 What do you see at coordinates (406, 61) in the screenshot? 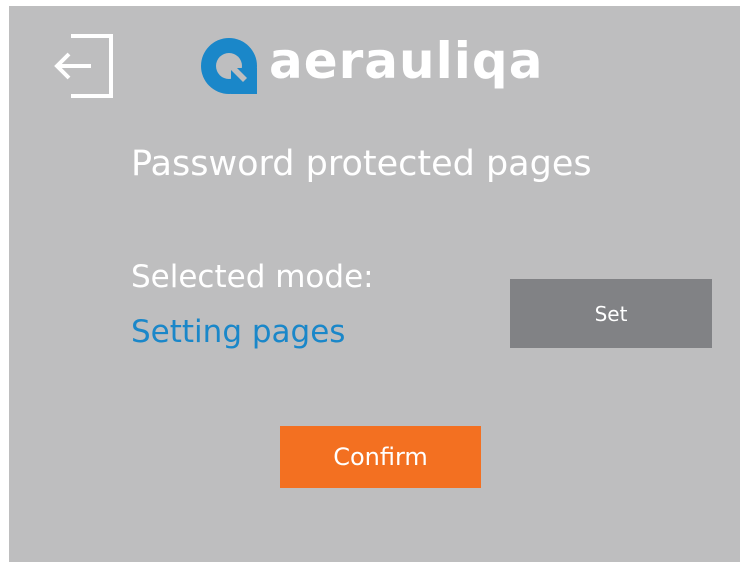
I see `logo-text: aerauliqa` at bounding box center [406, 61].